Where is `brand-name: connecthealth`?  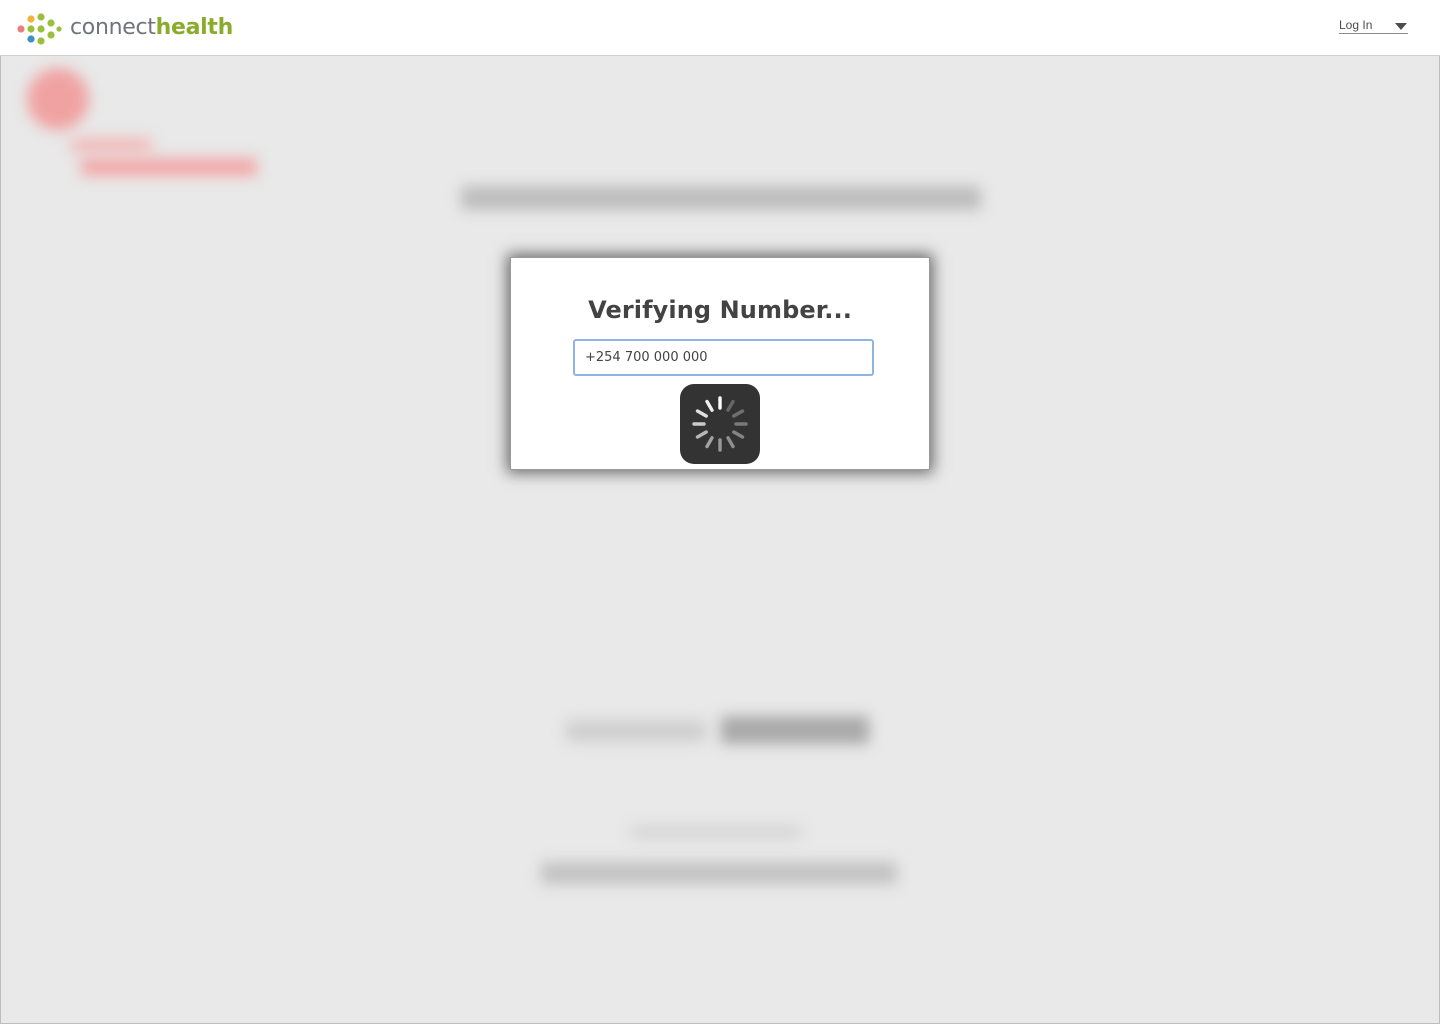
brand-name: connecthealth is located at coordinates (151, 28).